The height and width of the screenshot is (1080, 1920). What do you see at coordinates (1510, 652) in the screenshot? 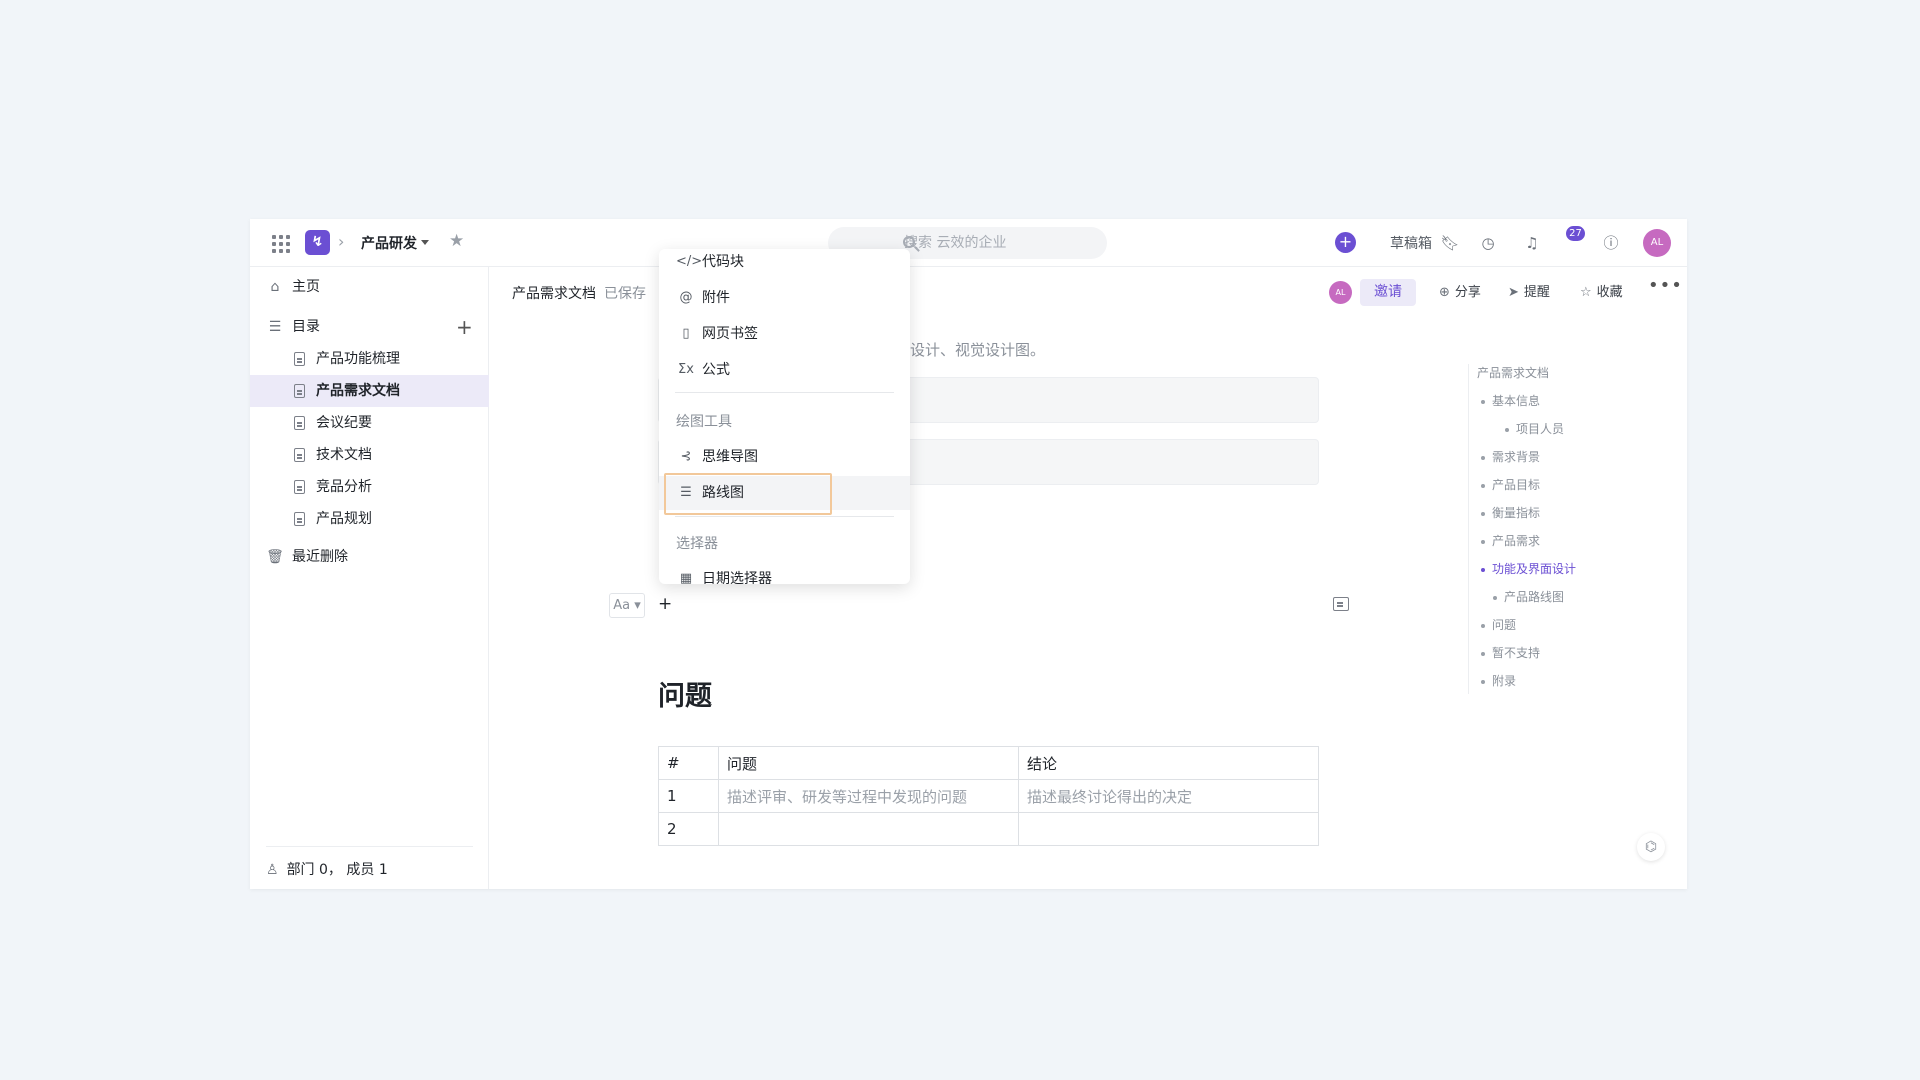
I see `toc-item: 暂不支持` at bounding box center [1510, 652].